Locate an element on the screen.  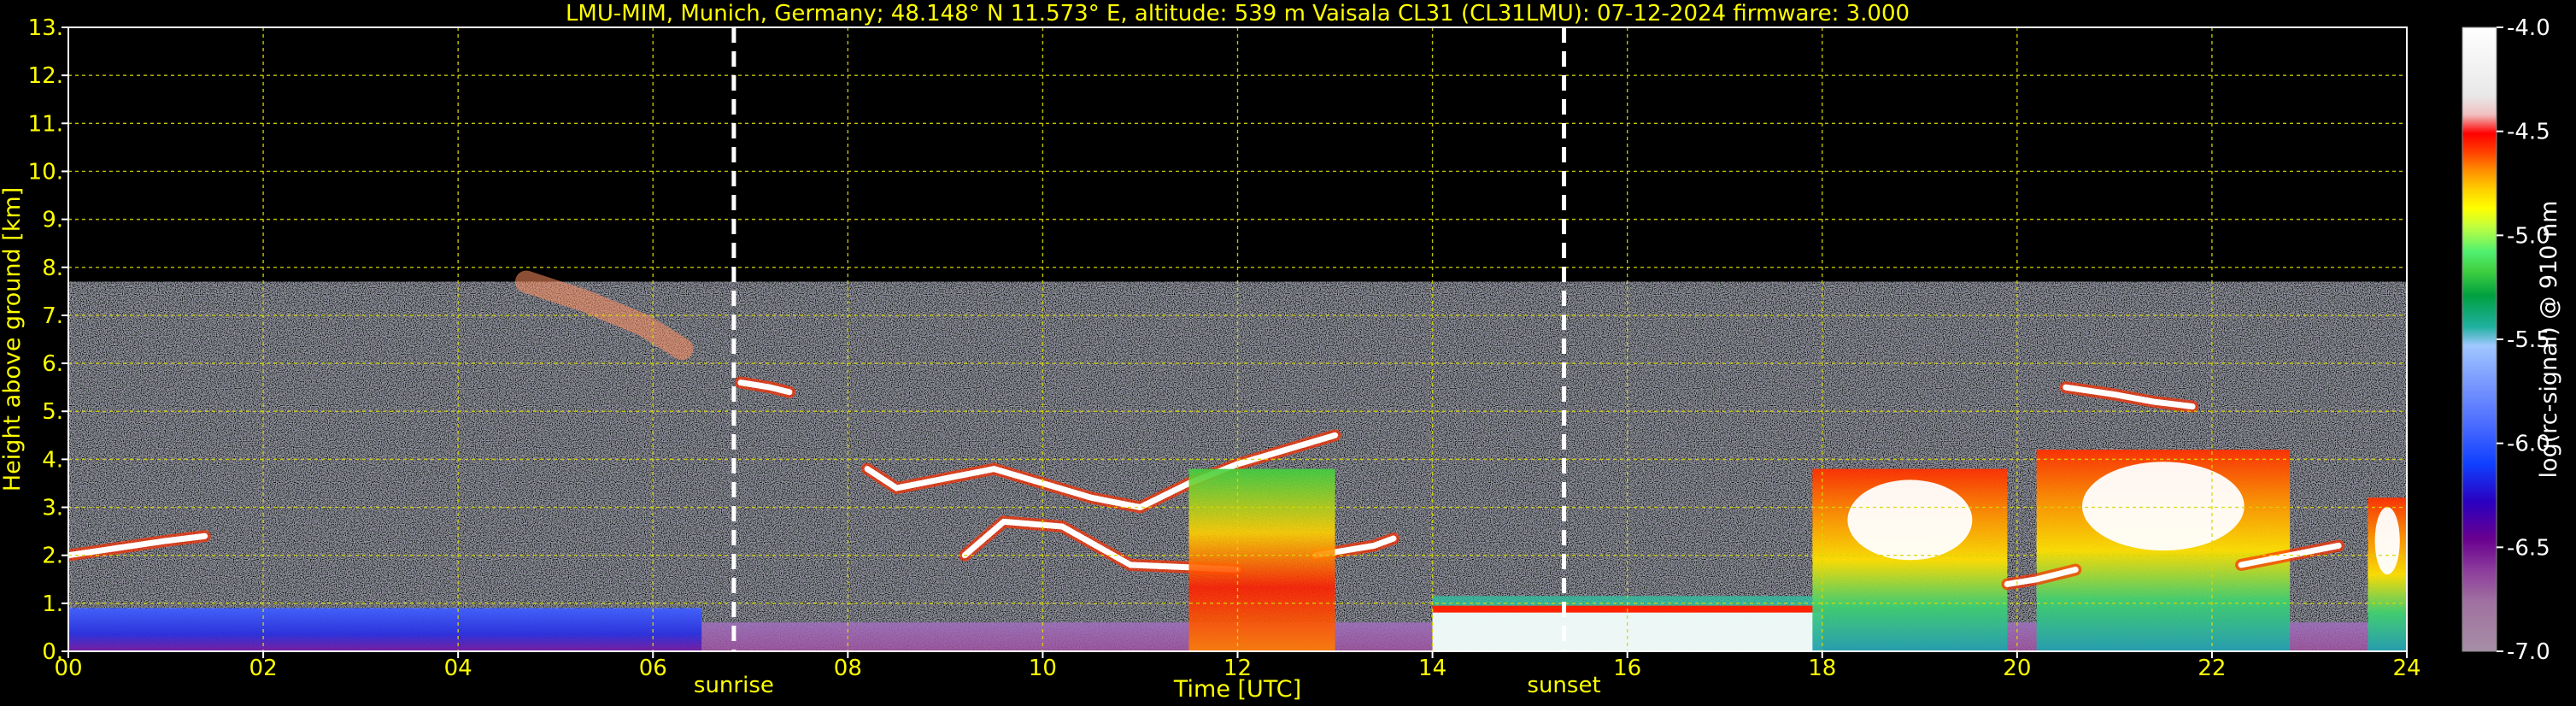
marker-label-sunset: sunset is located at coordinates (1563, 685).